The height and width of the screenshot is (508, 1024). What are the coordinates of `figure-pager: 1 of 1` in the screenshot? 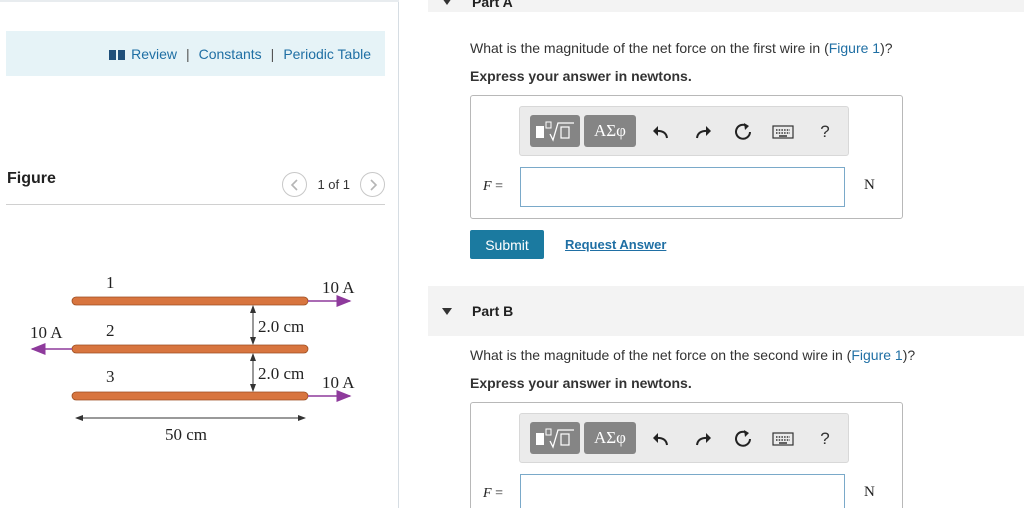 It's located at (333, 184).